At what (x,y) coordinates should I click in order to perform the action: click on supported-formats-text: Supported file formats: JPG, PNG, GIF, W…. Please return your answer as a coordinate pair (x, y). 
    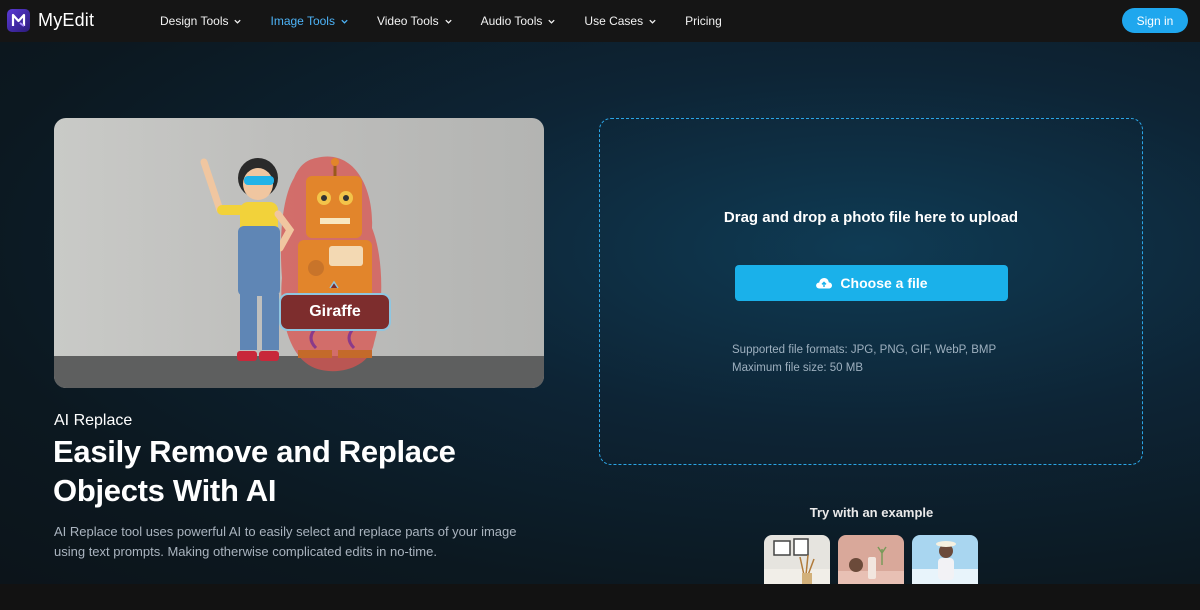
    Looking at the image, I should click on (864, 350).